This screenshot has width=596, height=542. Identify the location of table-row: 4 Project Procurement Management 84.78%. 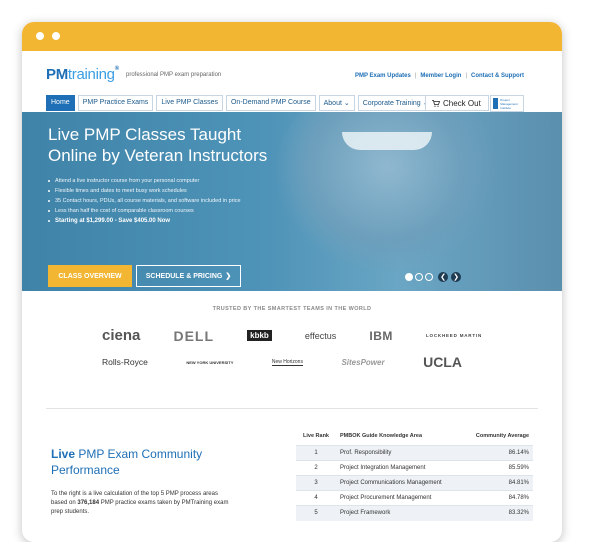
(414, 498).